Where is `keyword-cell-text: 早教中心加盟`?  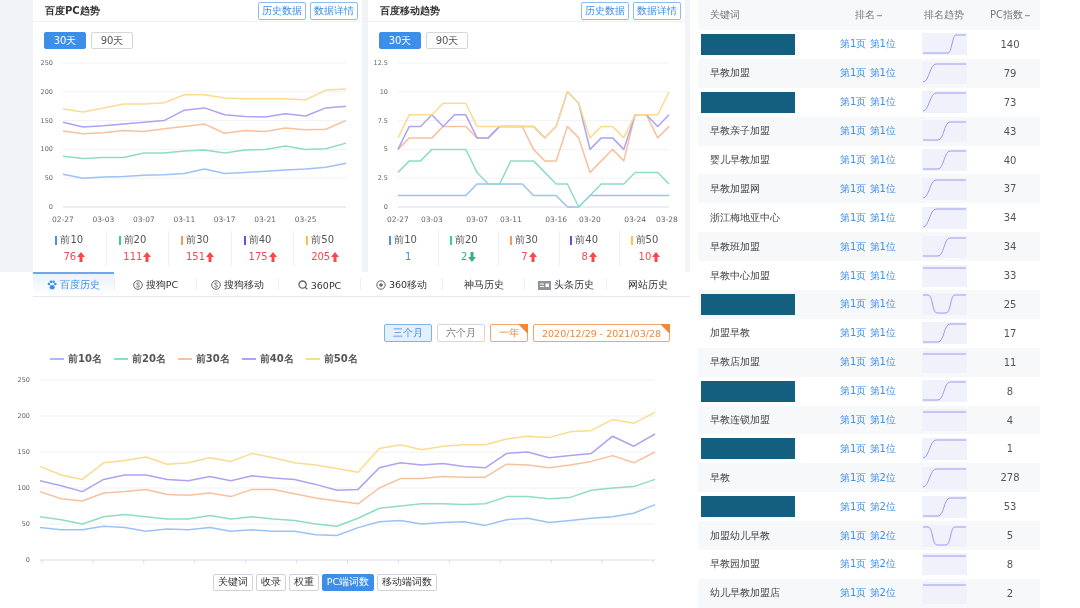 keyword-cell-text: 早教中心加盟 is located at coordinates (740, 275).